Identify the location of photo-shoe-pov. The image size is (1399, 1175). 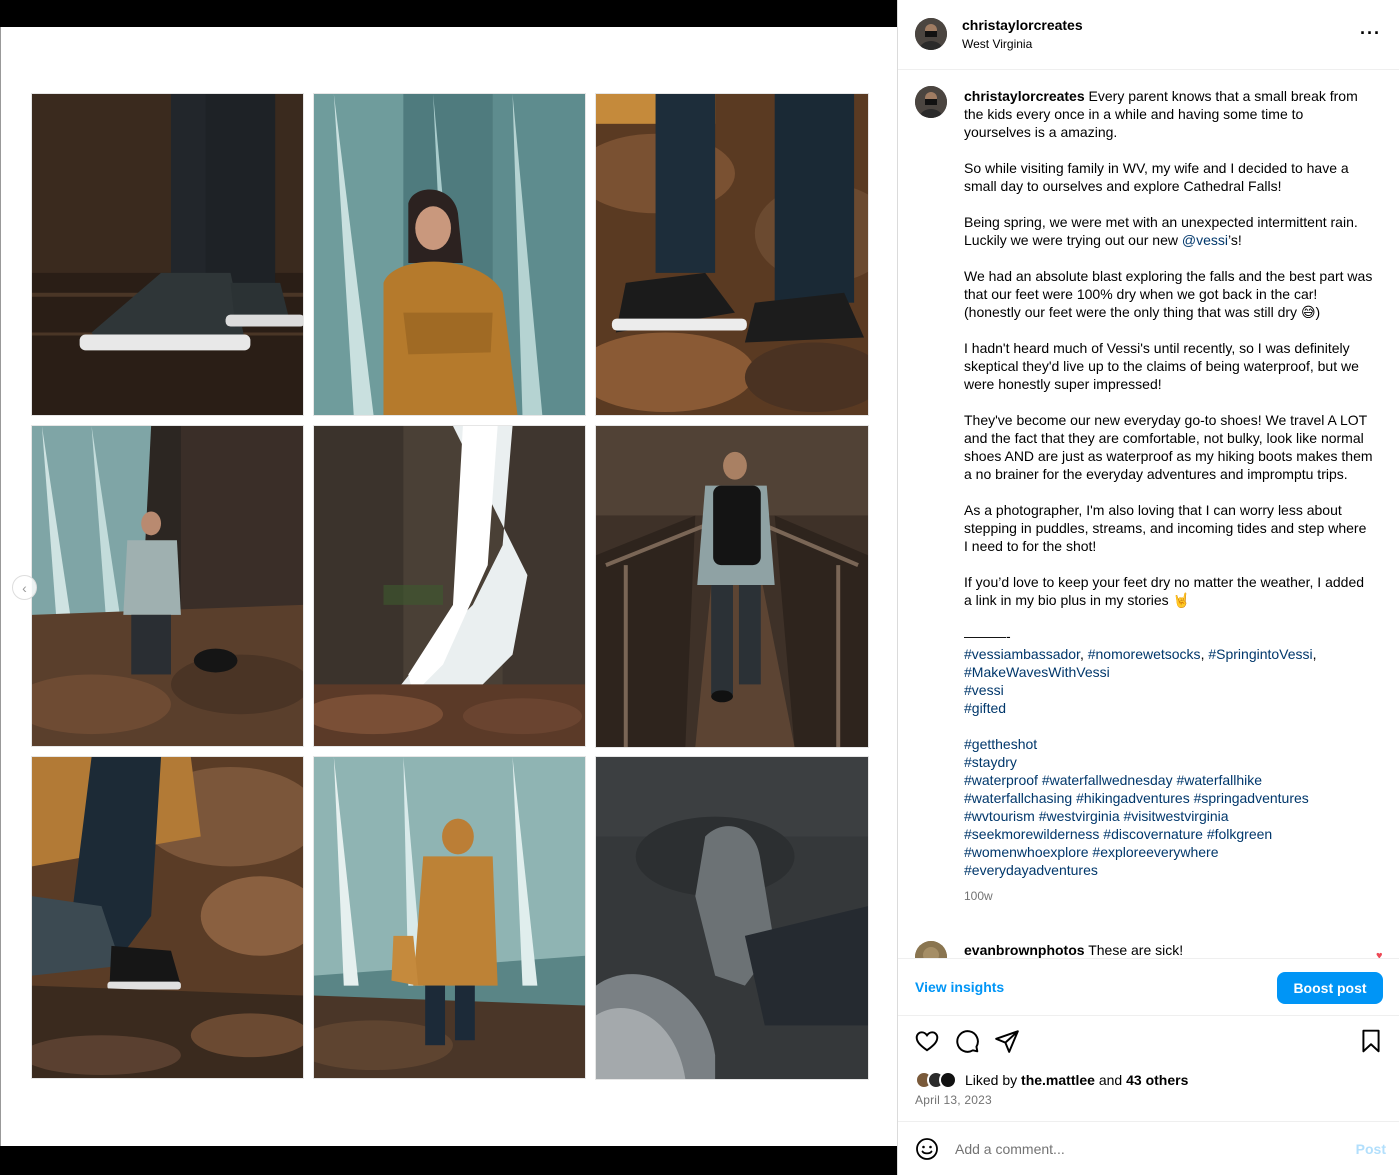
(732, 918).